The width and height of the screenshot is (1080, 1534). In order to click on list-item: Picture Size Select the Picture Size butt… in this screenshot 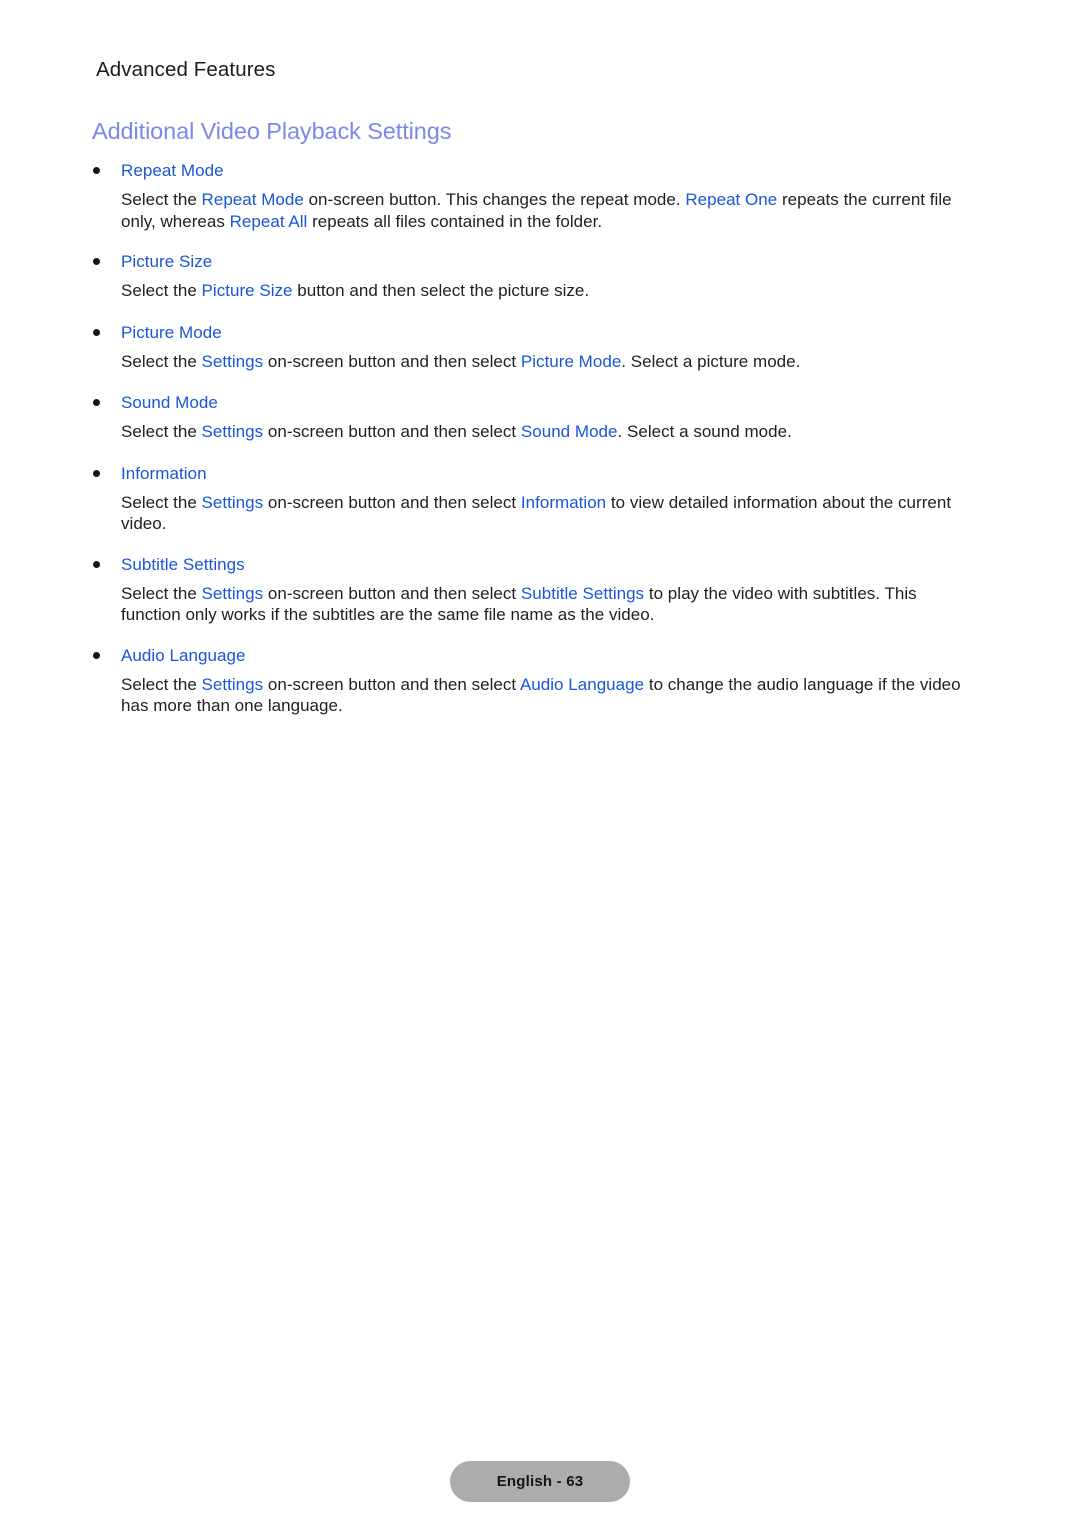, I will do `click(540, 276)`.